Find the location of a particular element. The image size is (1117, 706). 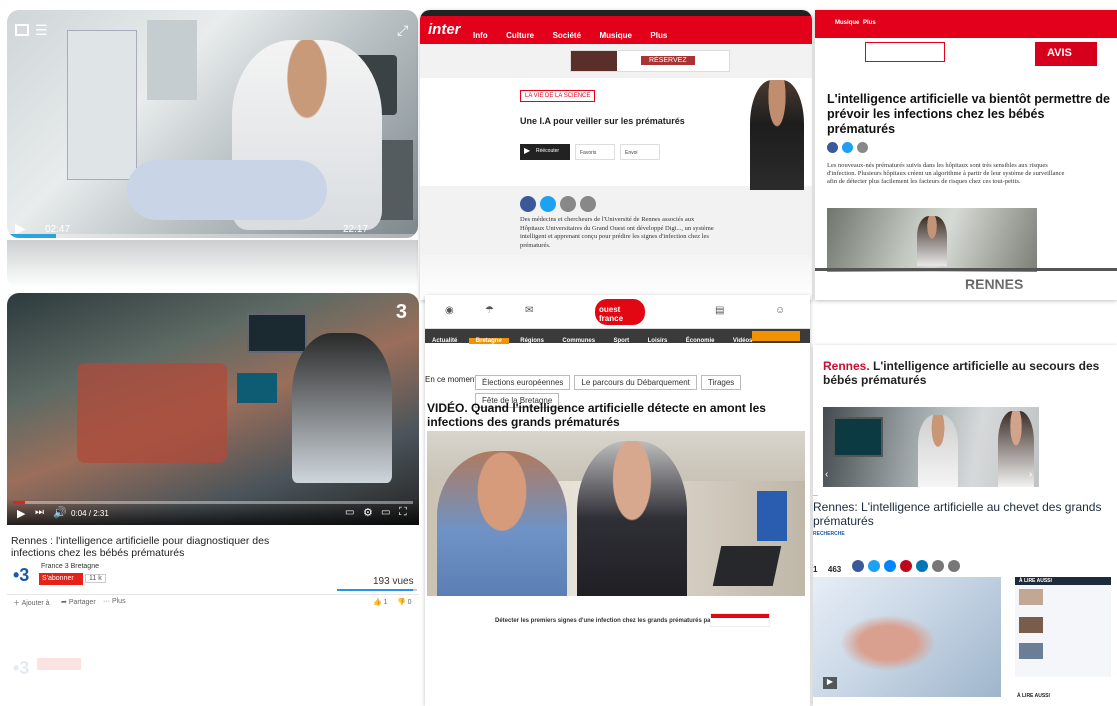

inter-logo: inter is located at coordinates (444, 29).